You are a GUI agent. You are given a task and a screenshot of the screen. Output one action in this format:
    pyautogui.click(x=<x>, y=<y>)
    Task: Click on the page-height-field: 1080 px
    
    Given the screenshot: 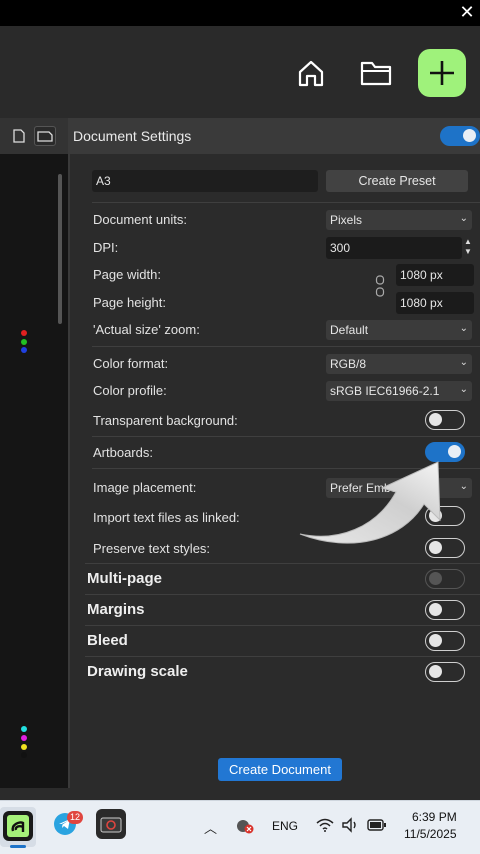 What is the action you would take?
    pyautogui.click(x=435, y=303)
    